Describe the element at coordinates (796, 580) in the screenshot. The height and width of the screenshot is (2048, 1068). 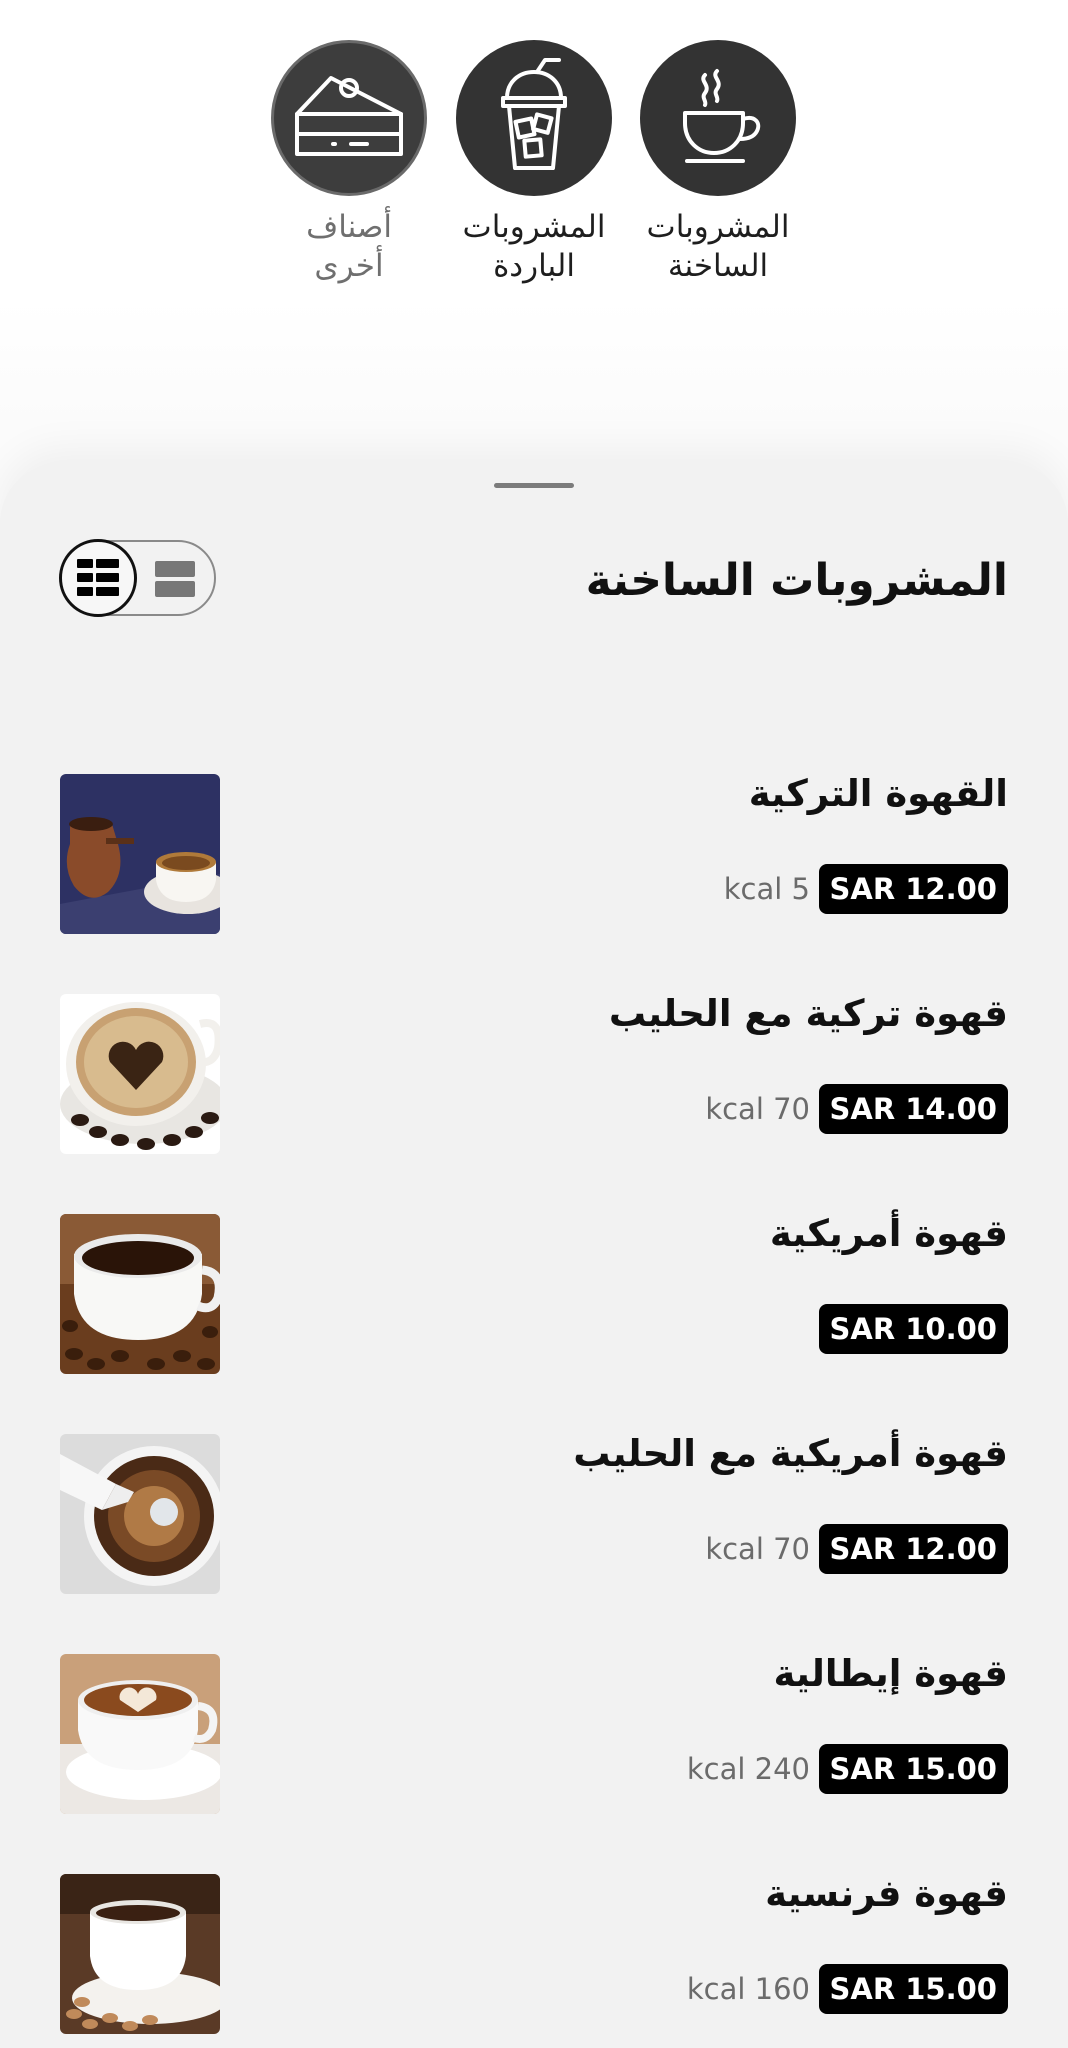
I see `section-title: المشروبات الساخنة` at that location.